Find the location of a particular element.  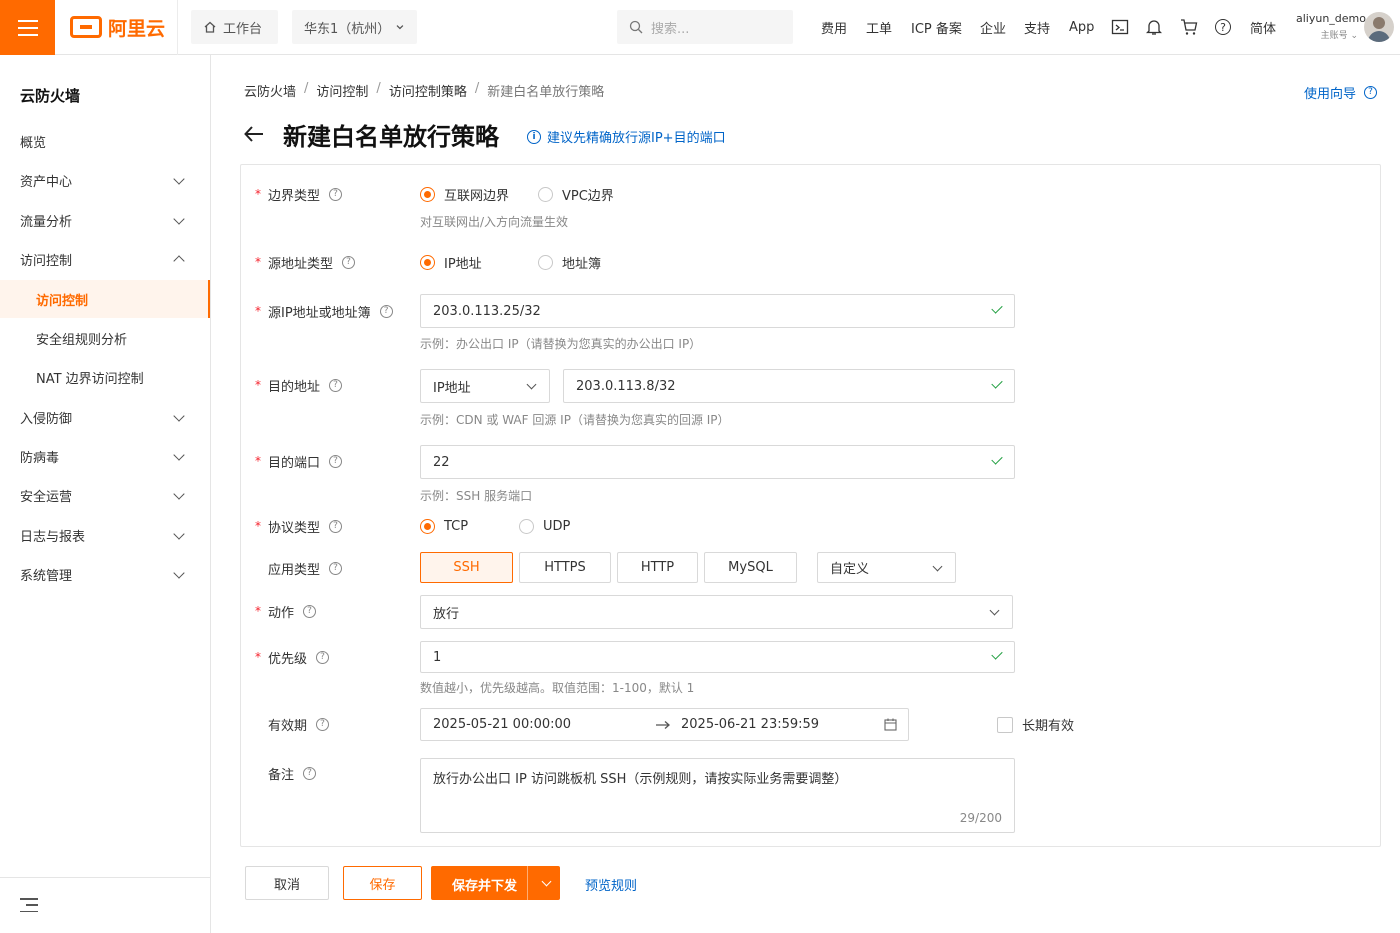

preview-rule-link: 预览规则 is located at coordinates (611, 884).